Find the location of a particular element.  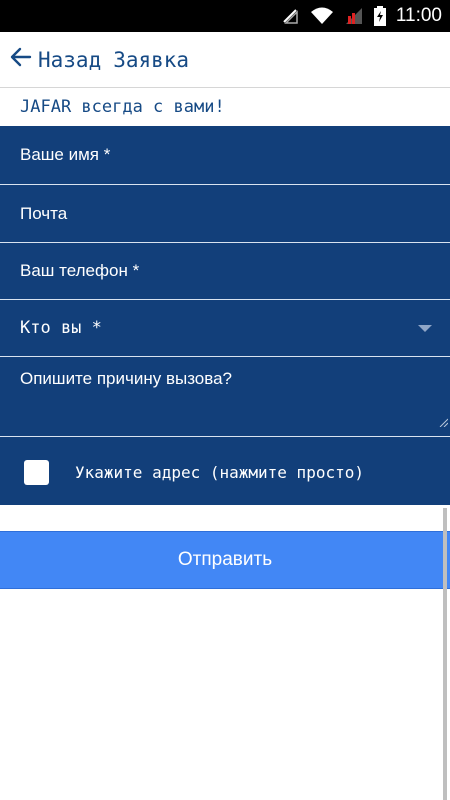

submit-button: Отправить is located at coordinates (225, 560).